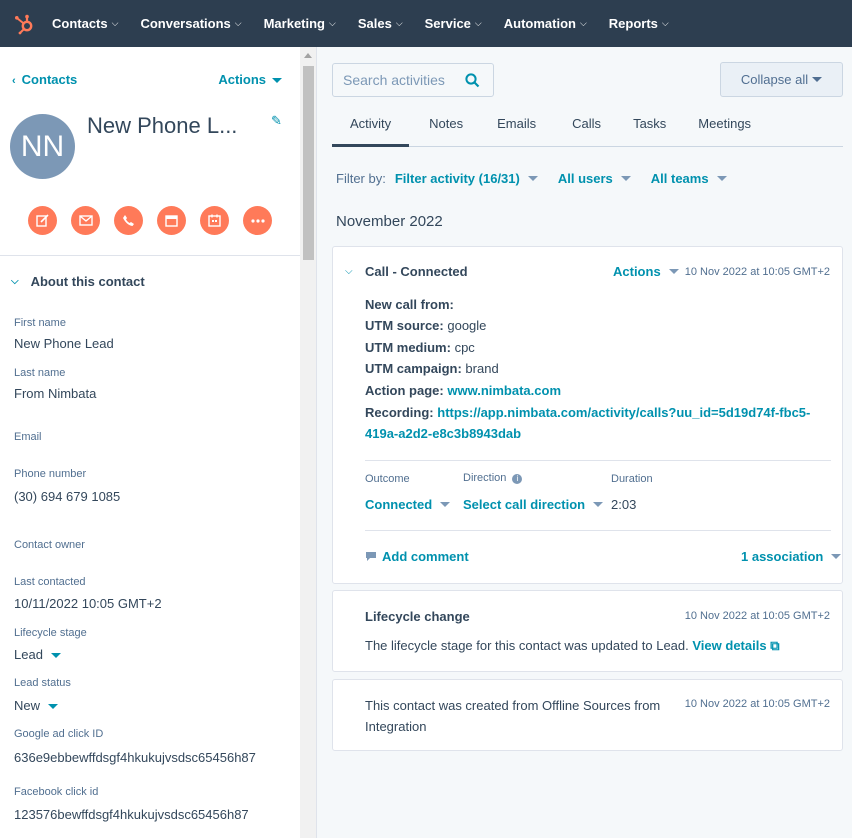 Image resolution: width=852 pixels, height=838 pixels. I want to click on call-card-title: Call - Connected, so click(416, 271).